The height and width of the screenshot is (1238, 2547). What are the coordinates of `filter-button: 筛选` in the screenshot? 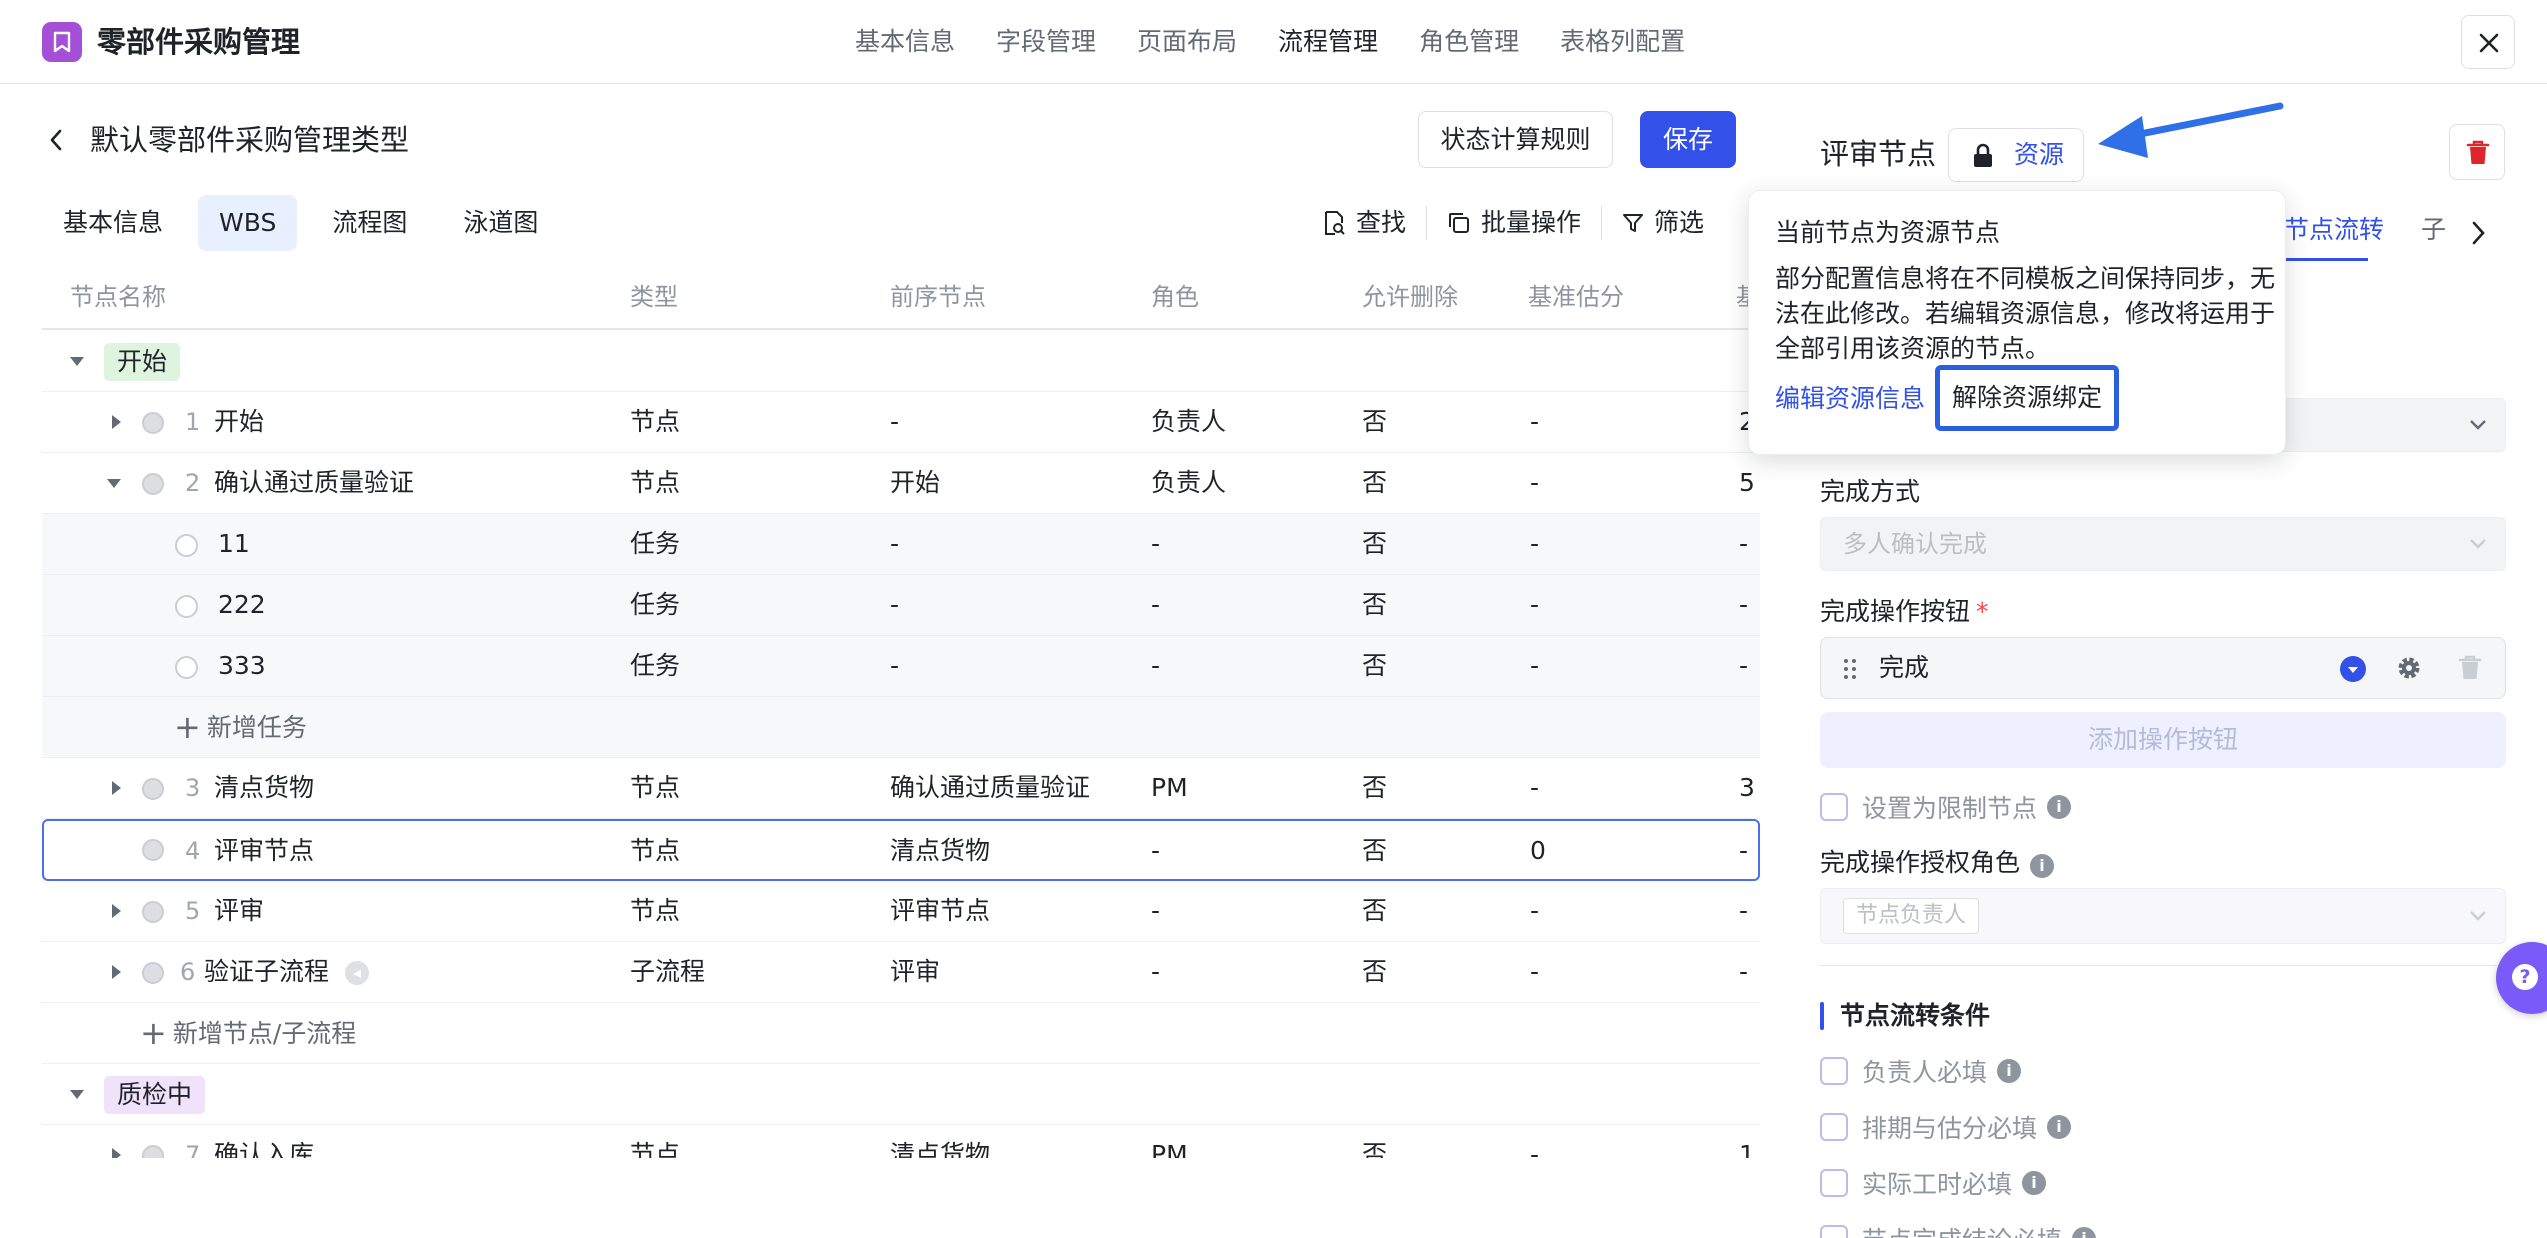 It's located at (1663, 223).